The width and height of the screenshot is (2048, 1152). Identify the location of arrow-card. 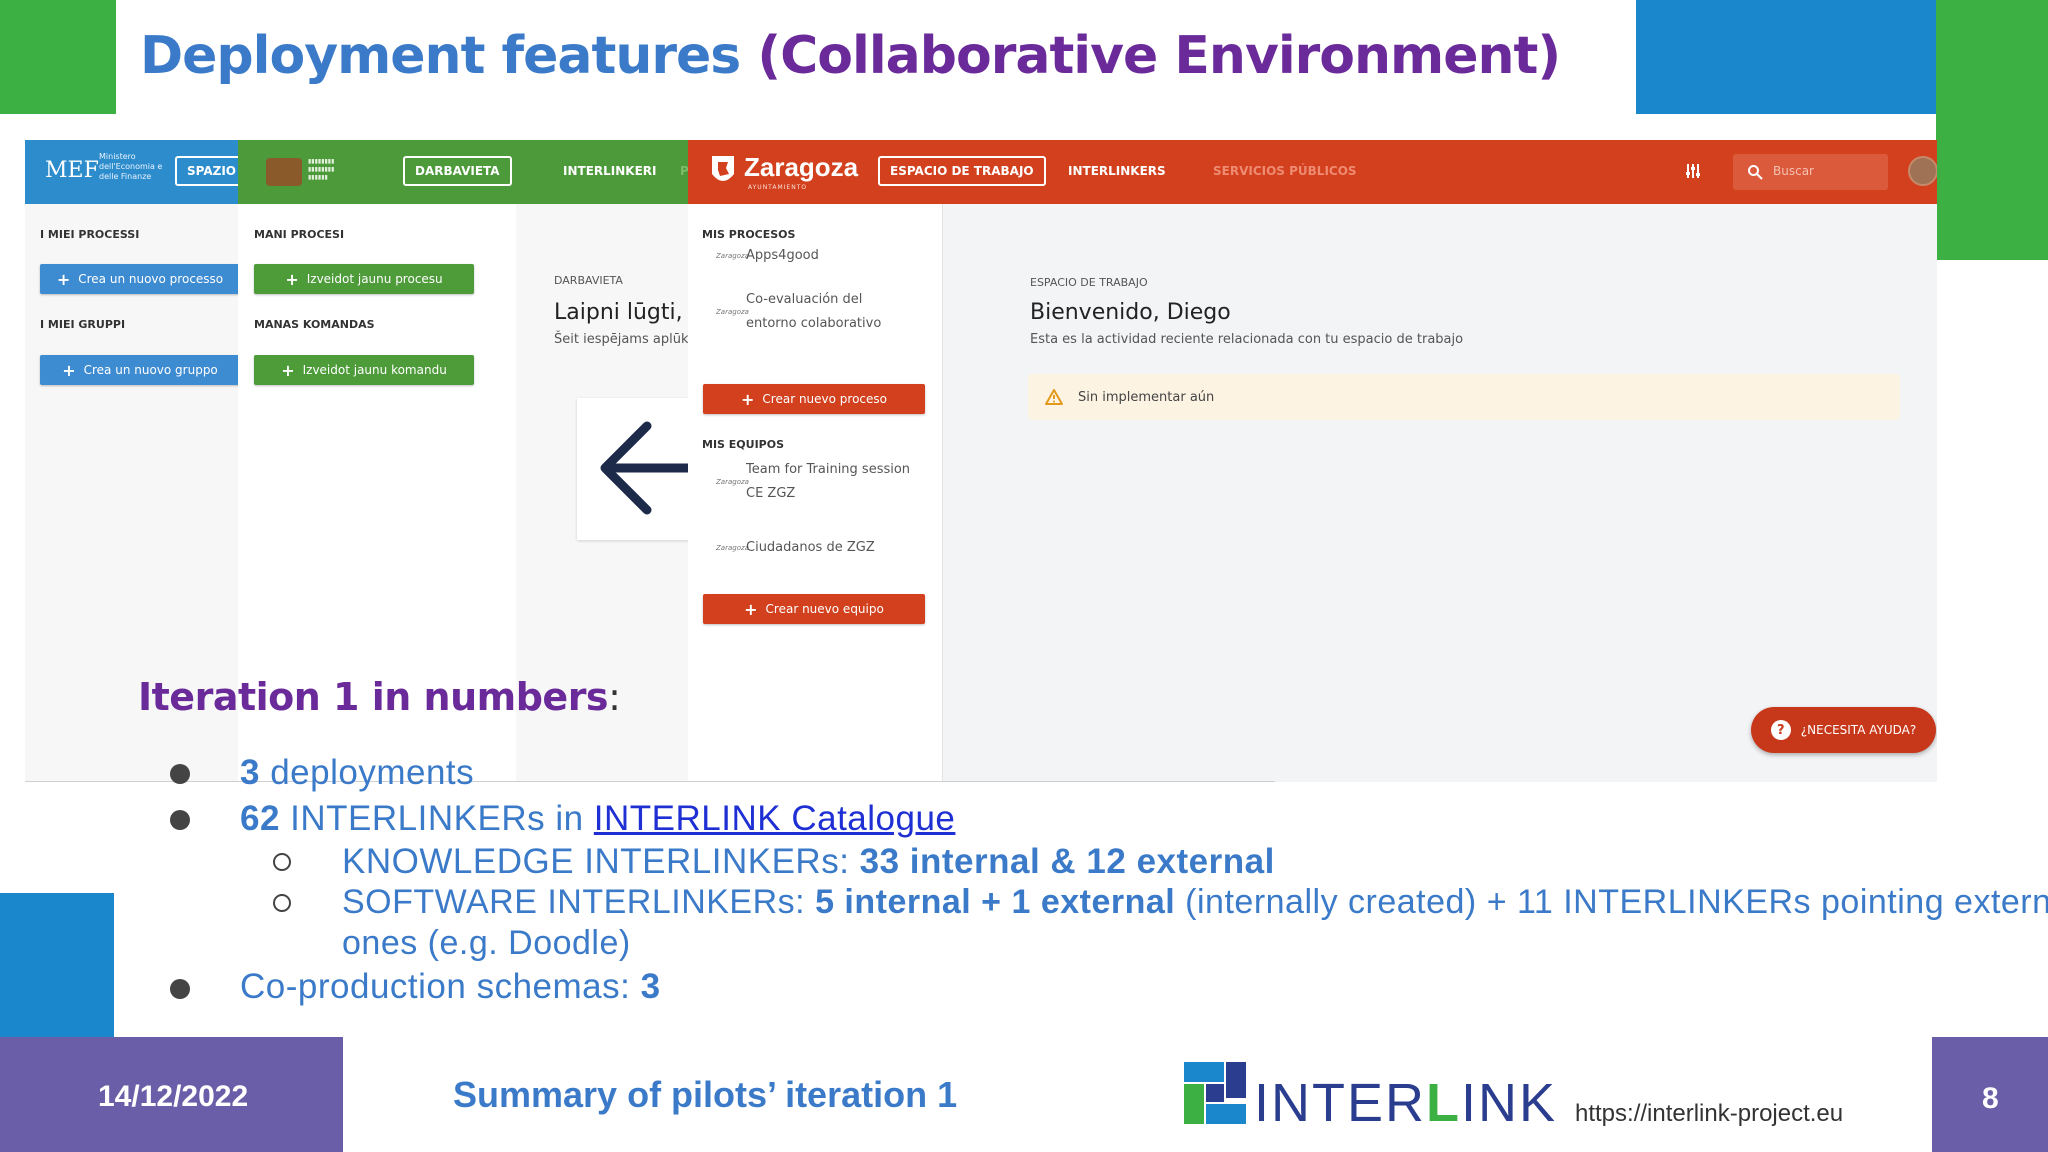
(638, 469).